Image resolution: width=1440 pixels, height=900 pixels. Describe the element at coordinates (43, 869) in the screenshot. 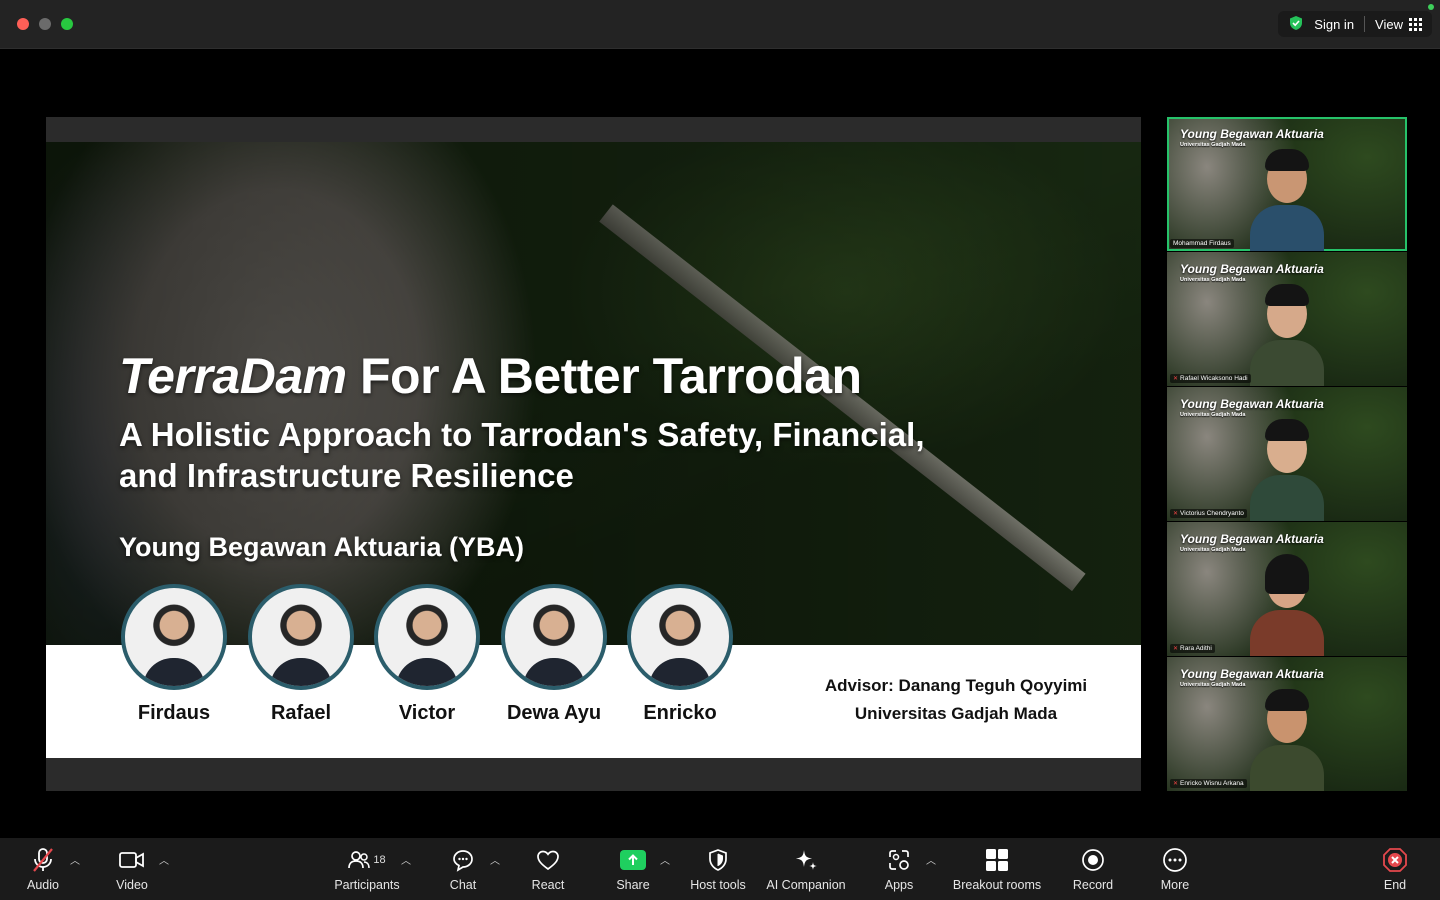

I see `audio-button: Audio` at that location.